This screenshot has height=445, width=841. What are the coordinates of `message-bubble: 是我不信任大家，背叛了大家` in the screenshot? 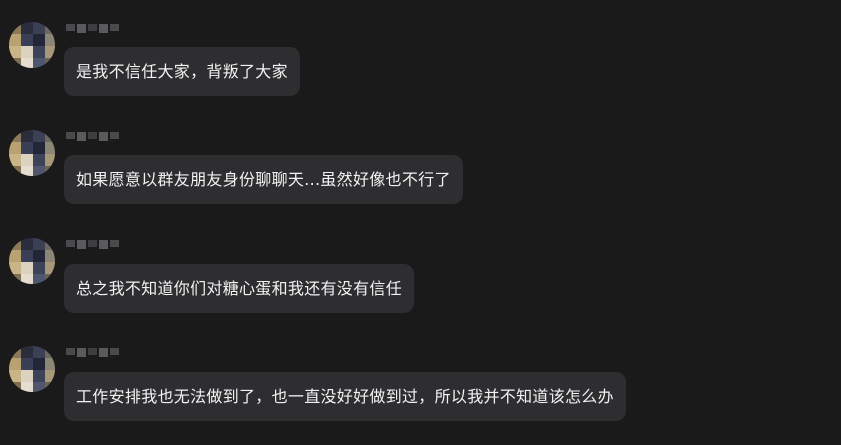 It's located at (182, 71).